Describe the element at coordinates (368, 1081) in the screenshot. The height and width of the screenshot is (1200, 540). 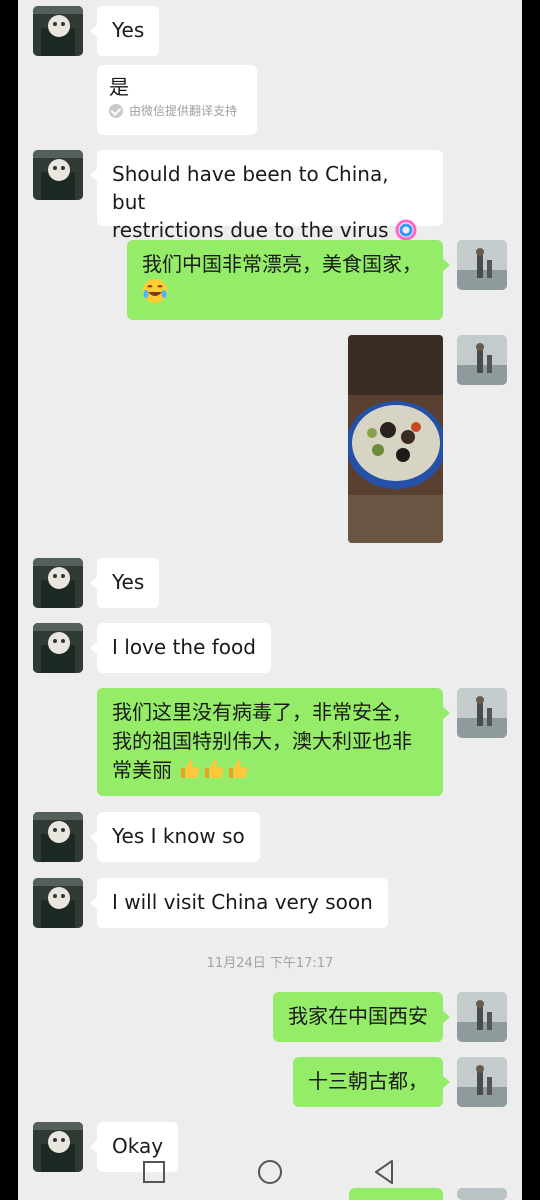
I see `message-text: 十三朝古都，` at that location.